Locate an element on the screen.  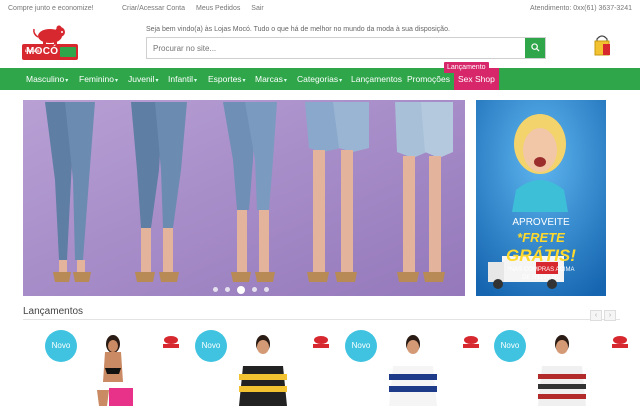
promo-line-4: *NAS COMPRAS ACIMA is located at coordinates (541, 270).